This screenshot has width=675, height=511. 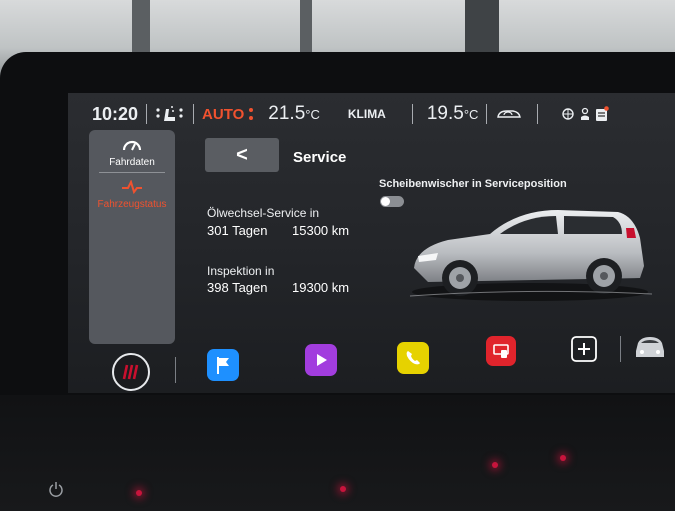 I want to click on vehicle-button, so click(x=650, y=348).